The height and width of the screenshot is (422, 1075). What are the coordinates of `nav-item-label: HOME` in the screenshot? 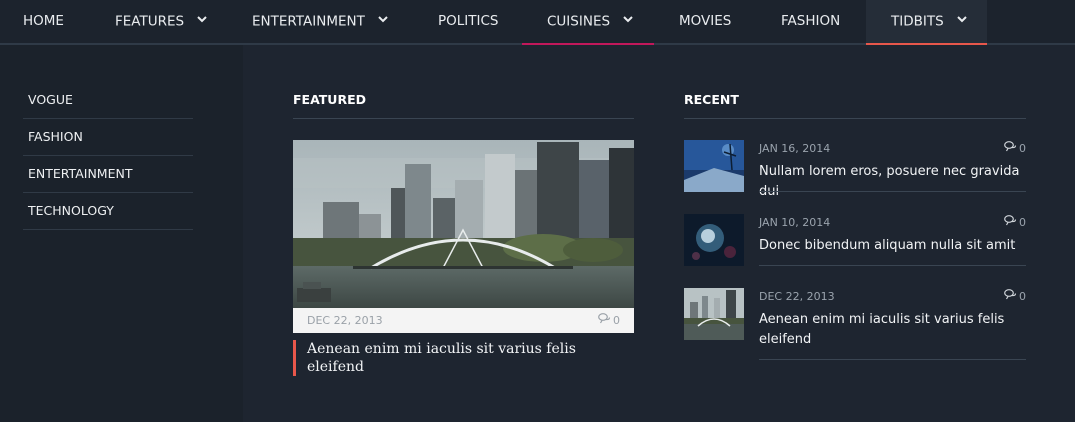 It's located at (43, 21).